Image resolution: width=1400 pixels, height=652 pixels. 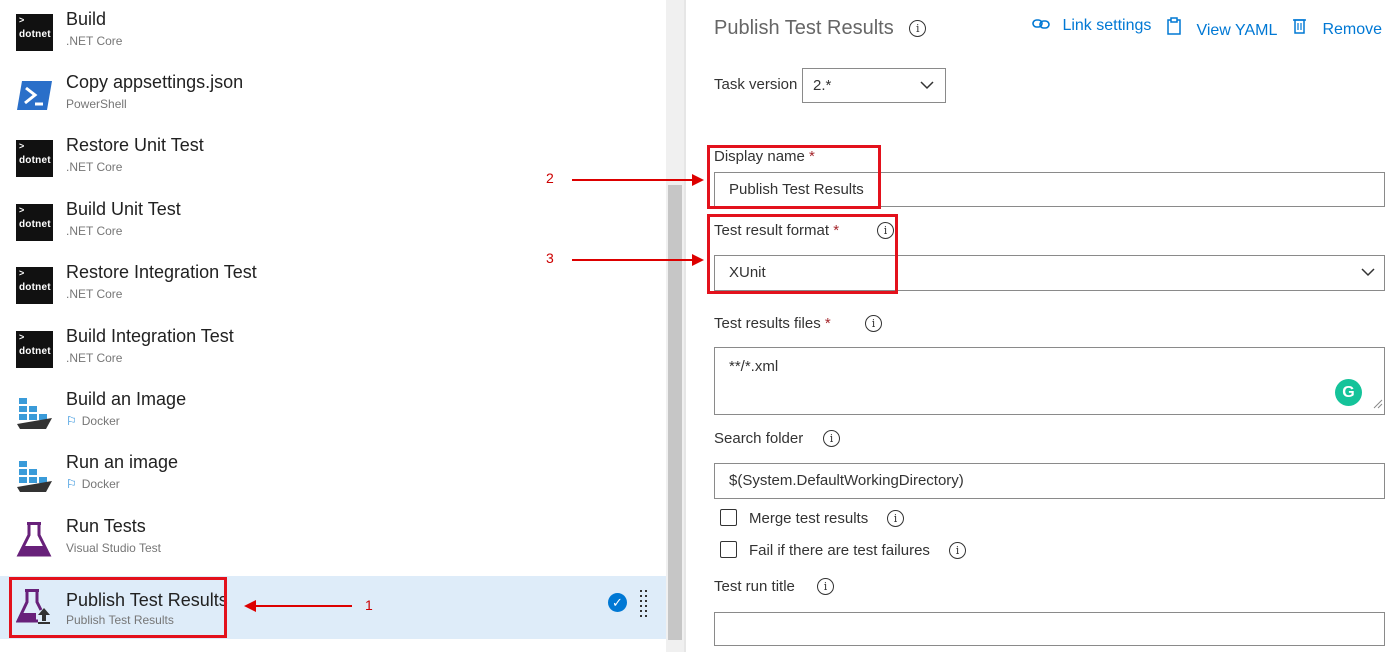 I want to click on test-results-files-textarea: **/*.xml, so click(x=1049, y=381).